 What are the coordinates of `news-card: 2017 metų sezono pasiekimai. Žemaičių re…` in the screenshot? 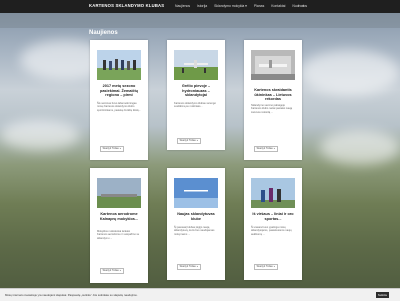 It's located at (119, 100).